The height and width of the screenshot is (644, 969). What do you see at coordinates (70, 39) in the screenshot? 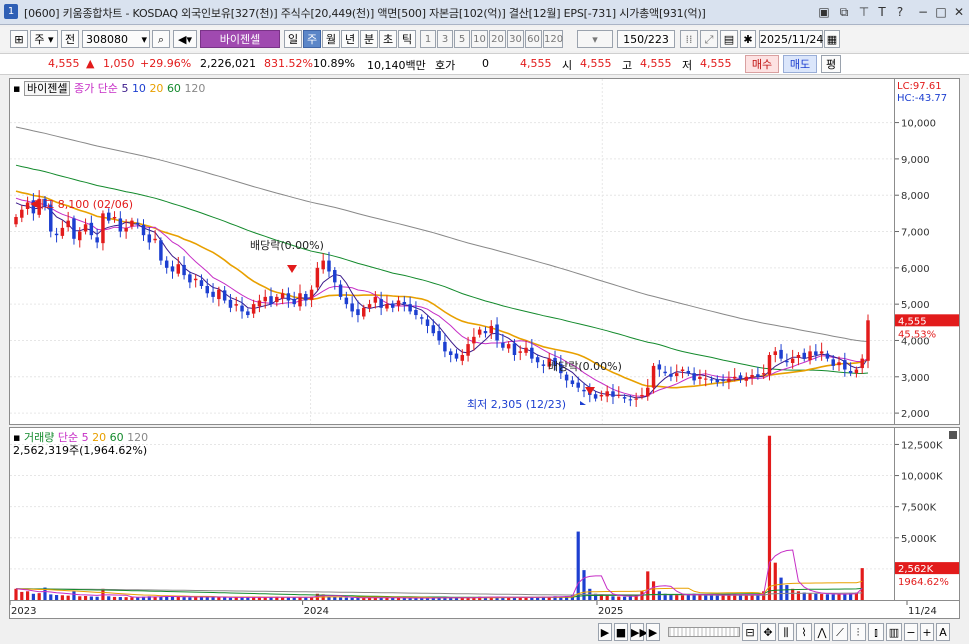
I see `mode-button: 전` at bounding box center [70, 39].